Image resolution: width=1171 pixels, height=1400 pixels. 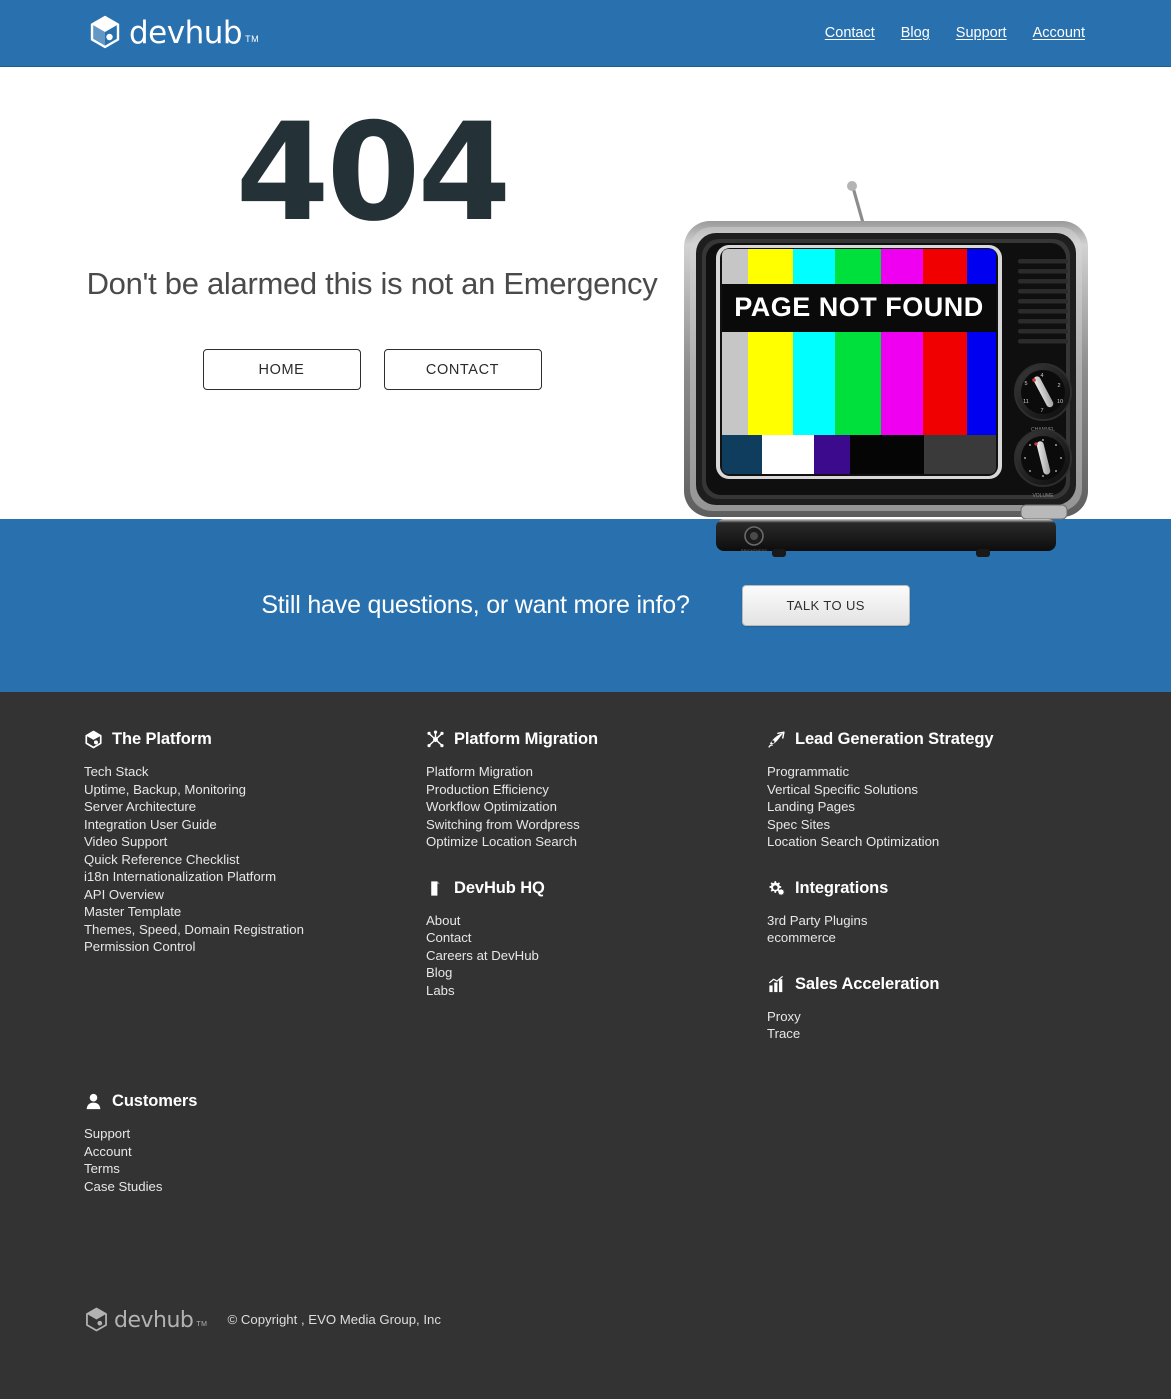 What do you see at coordinates (850, 33) in the screenshot?
I see `nav-link-contact: Contact` at bounding box center [850, 33].